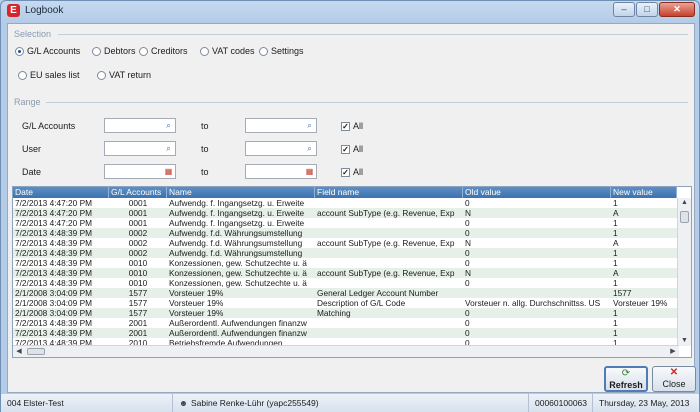 This screenshot has width=700, height=412. What do you see at coordinates (241, 192) in the screenshot?
I see `column-header-name: Name` at bounding box center [241, 192].